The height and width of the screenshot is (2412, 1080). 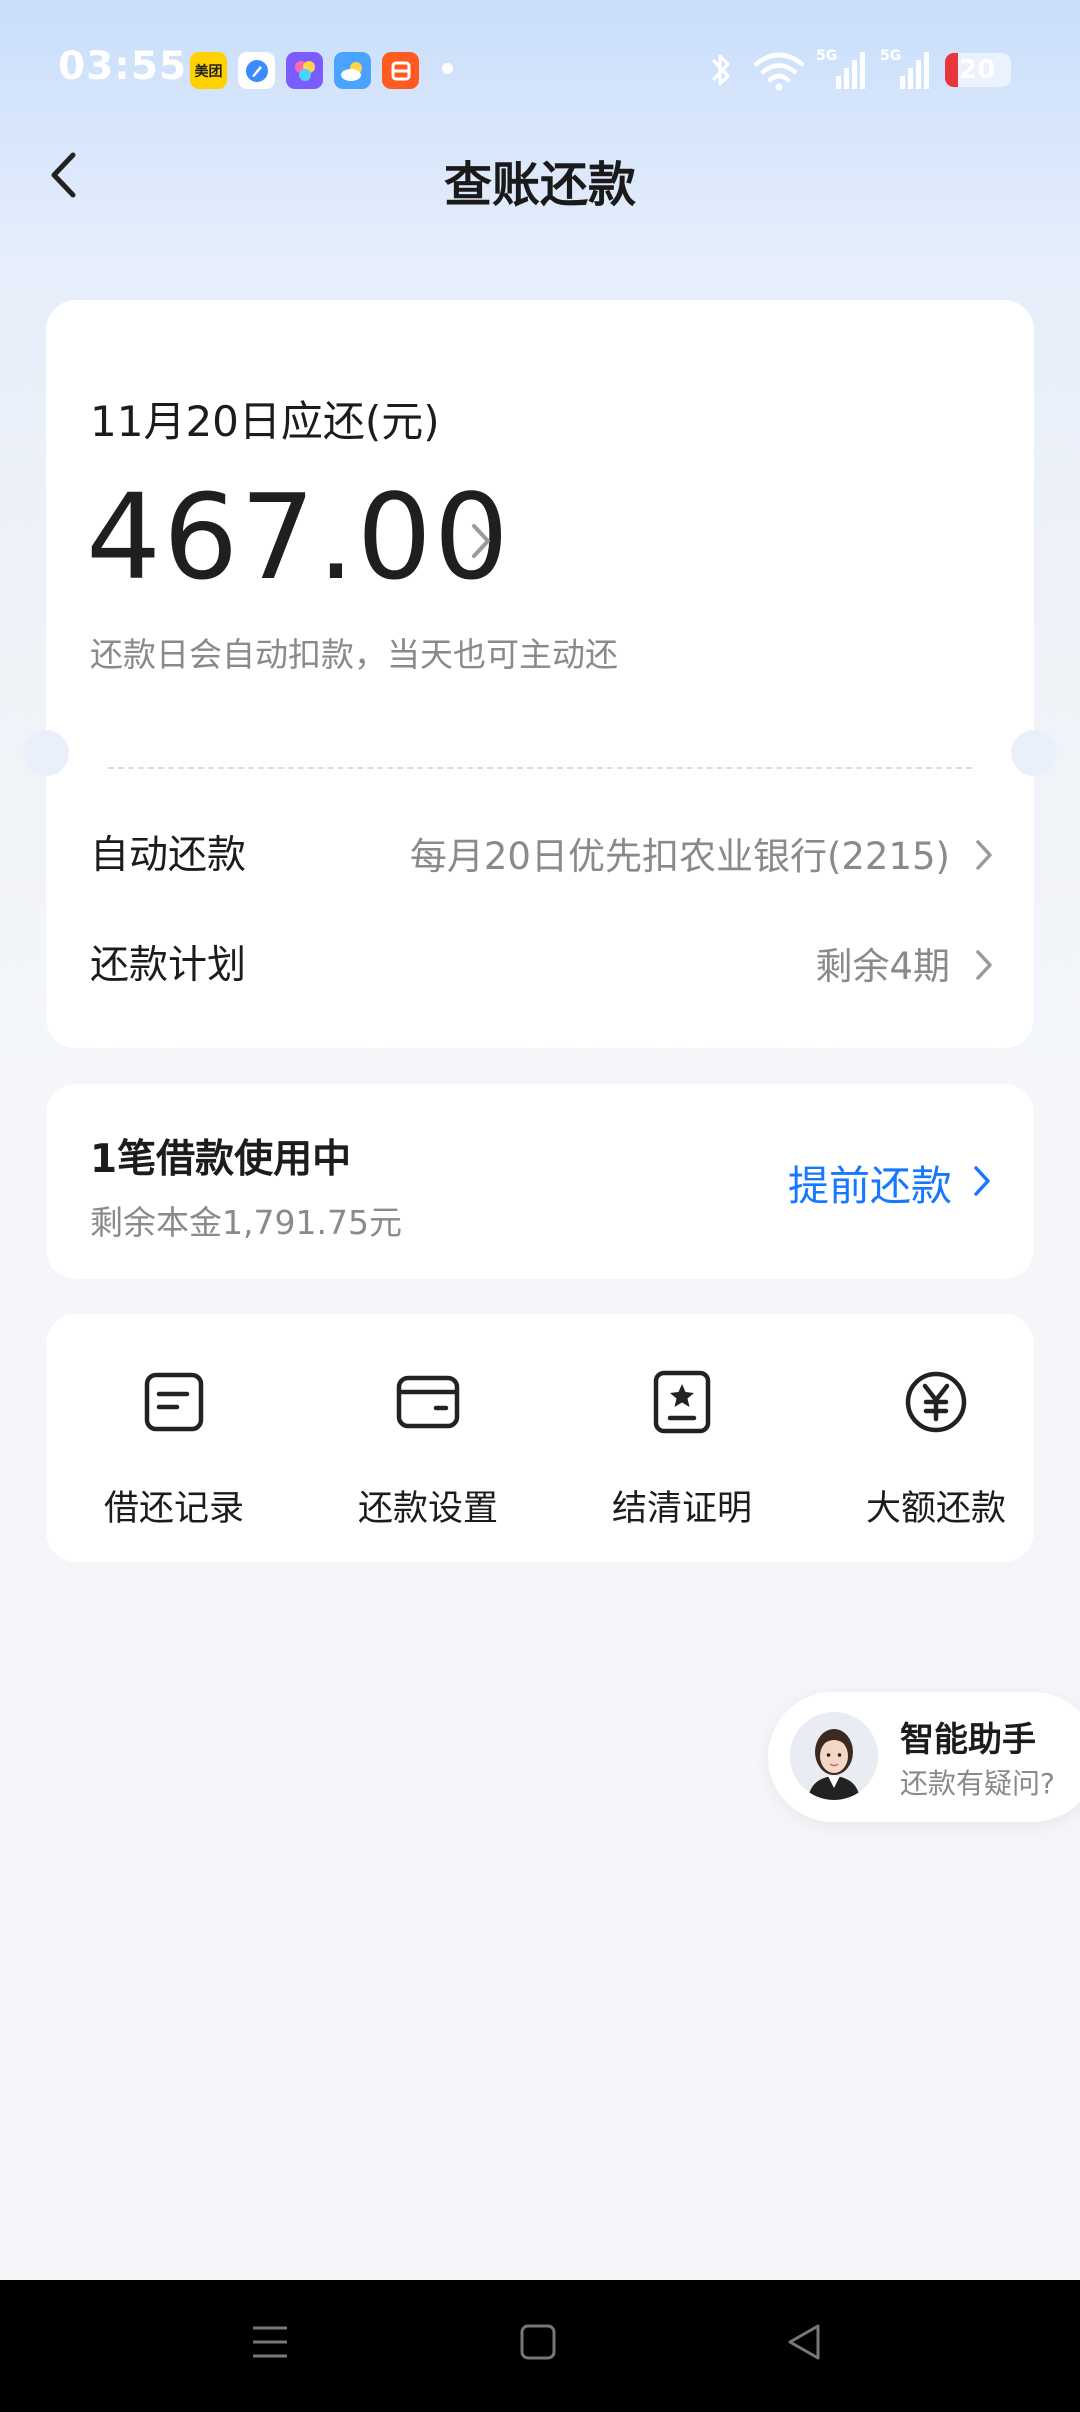 I want to click on more-notifications-dot, so click(x=447, y=68).